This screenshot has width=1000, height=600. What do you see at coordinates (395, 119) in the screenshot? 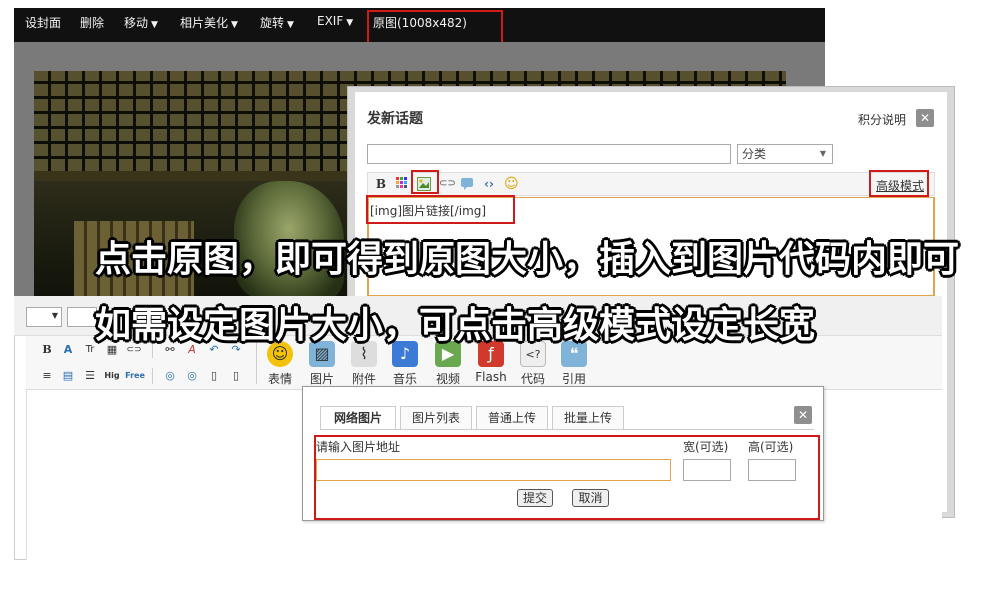
I see `dialog-title: 发新话题` at bounding box center [395, 119].